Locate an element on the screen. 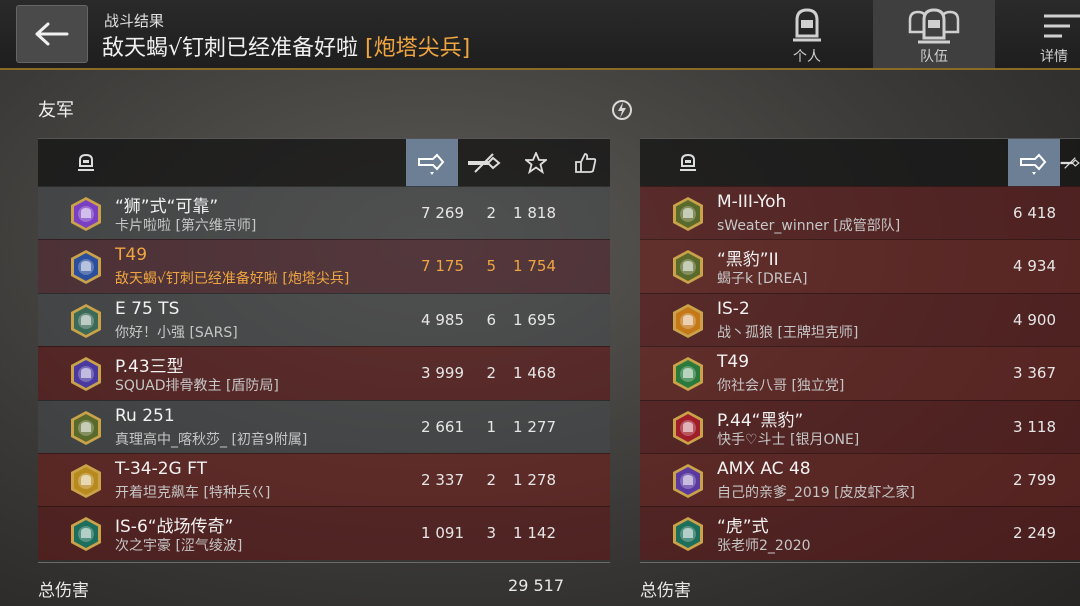 The width and height of the screenshot is (1080, 606). allies-title: 友军 is located at coordinates (56, 110).